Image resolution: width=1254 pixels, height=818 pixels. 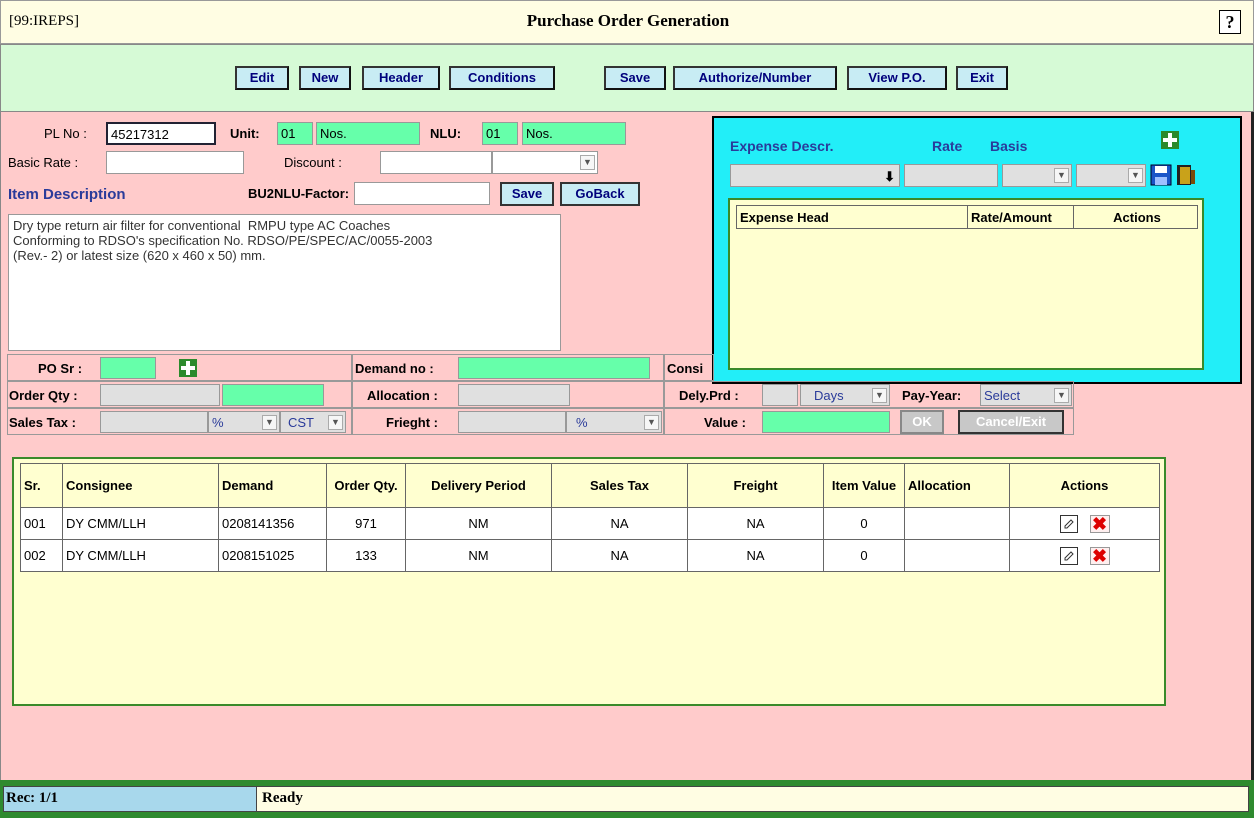 What do you see at coordinates (295, 133) in the screenshot?
I see `unit-code-input: 01` at bounding box center [295, 133].